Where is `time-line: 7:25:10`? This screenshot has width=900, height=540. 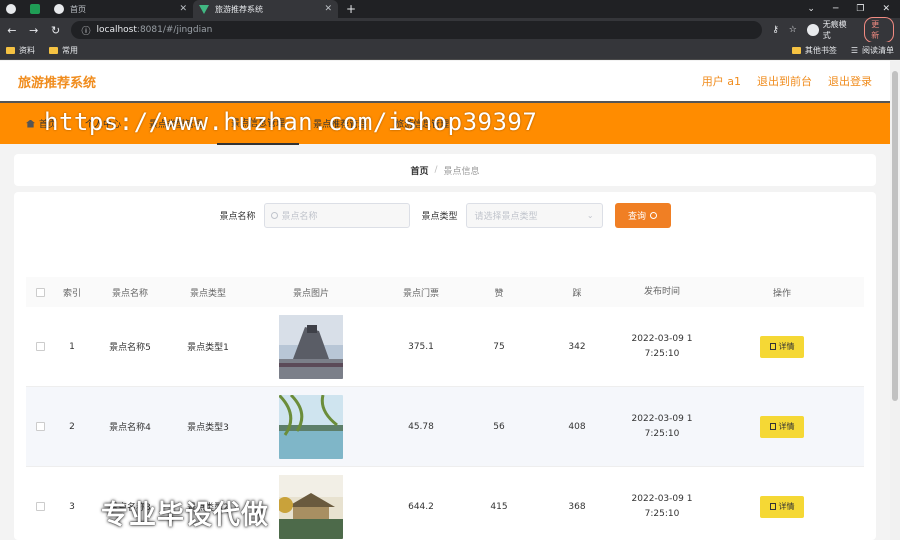 time-line: 7:25:10 is located at coordinates (662, 353).